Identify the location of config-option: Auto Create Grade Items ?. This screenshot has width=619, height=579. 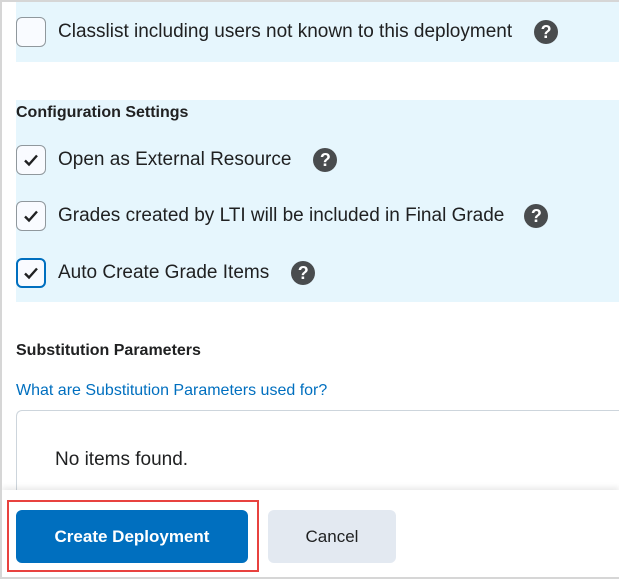
(166, 273).